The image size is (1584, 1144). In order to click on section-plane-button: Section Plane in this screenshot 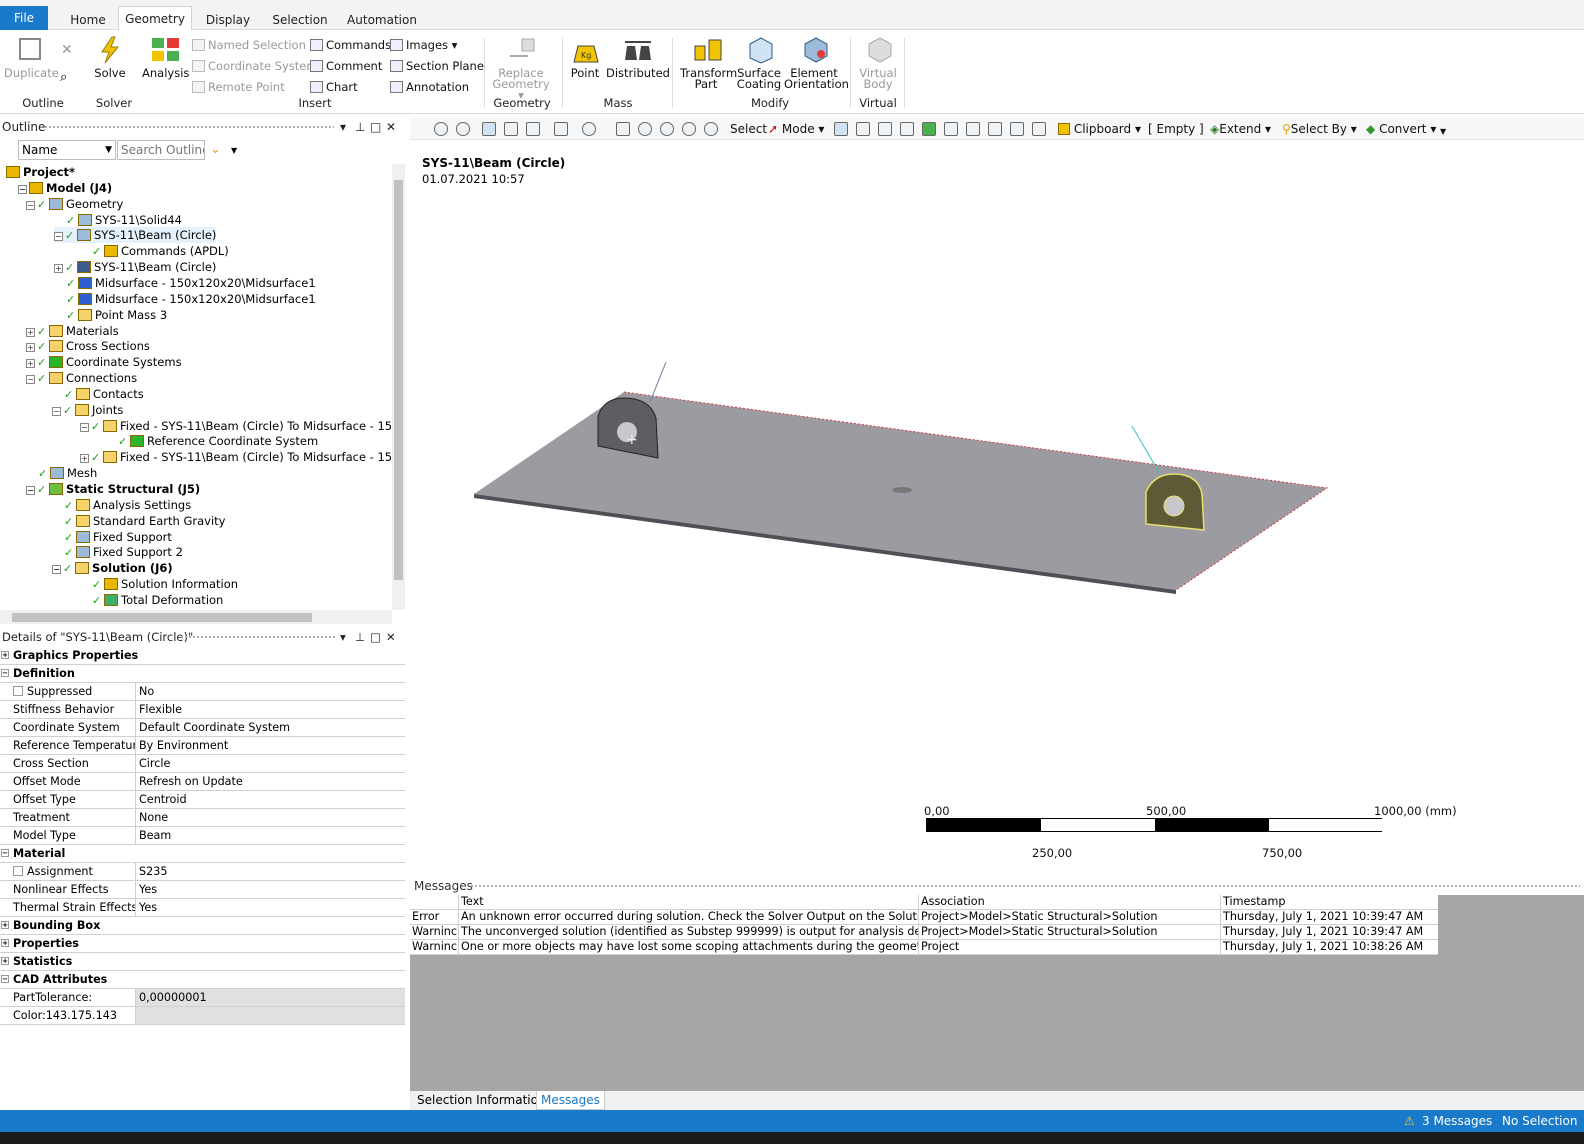, I will do `click(437, 66)`.